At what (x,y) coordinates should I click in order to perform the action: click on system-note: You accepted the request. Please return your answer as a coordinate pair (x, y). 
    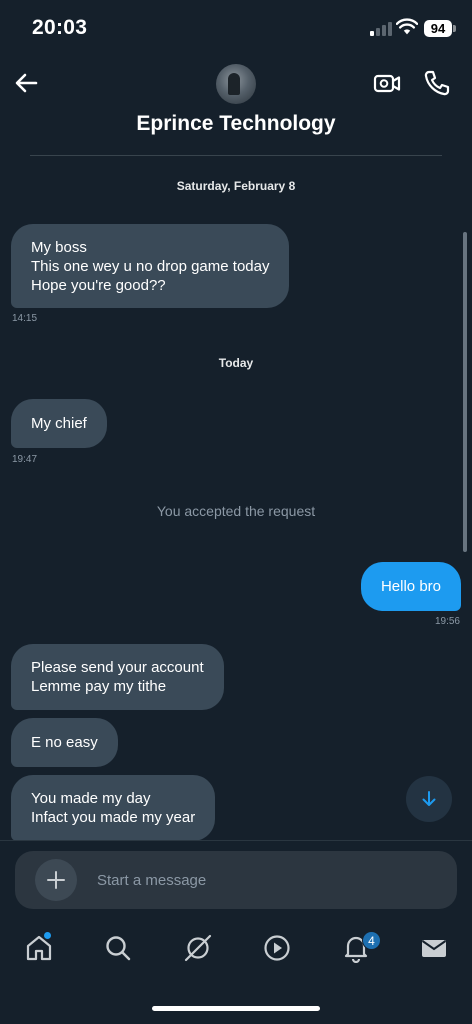
    Looking at the image, I should click on (236, 511).